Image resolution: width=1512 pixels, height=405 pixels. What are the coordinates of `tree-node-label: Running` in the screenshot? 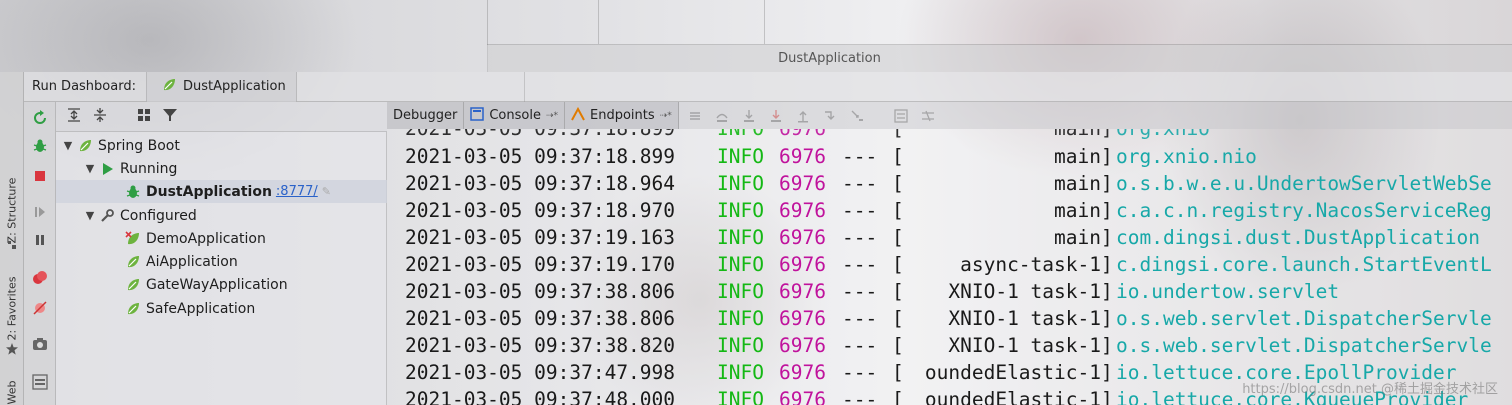 It's located at (149, 168).